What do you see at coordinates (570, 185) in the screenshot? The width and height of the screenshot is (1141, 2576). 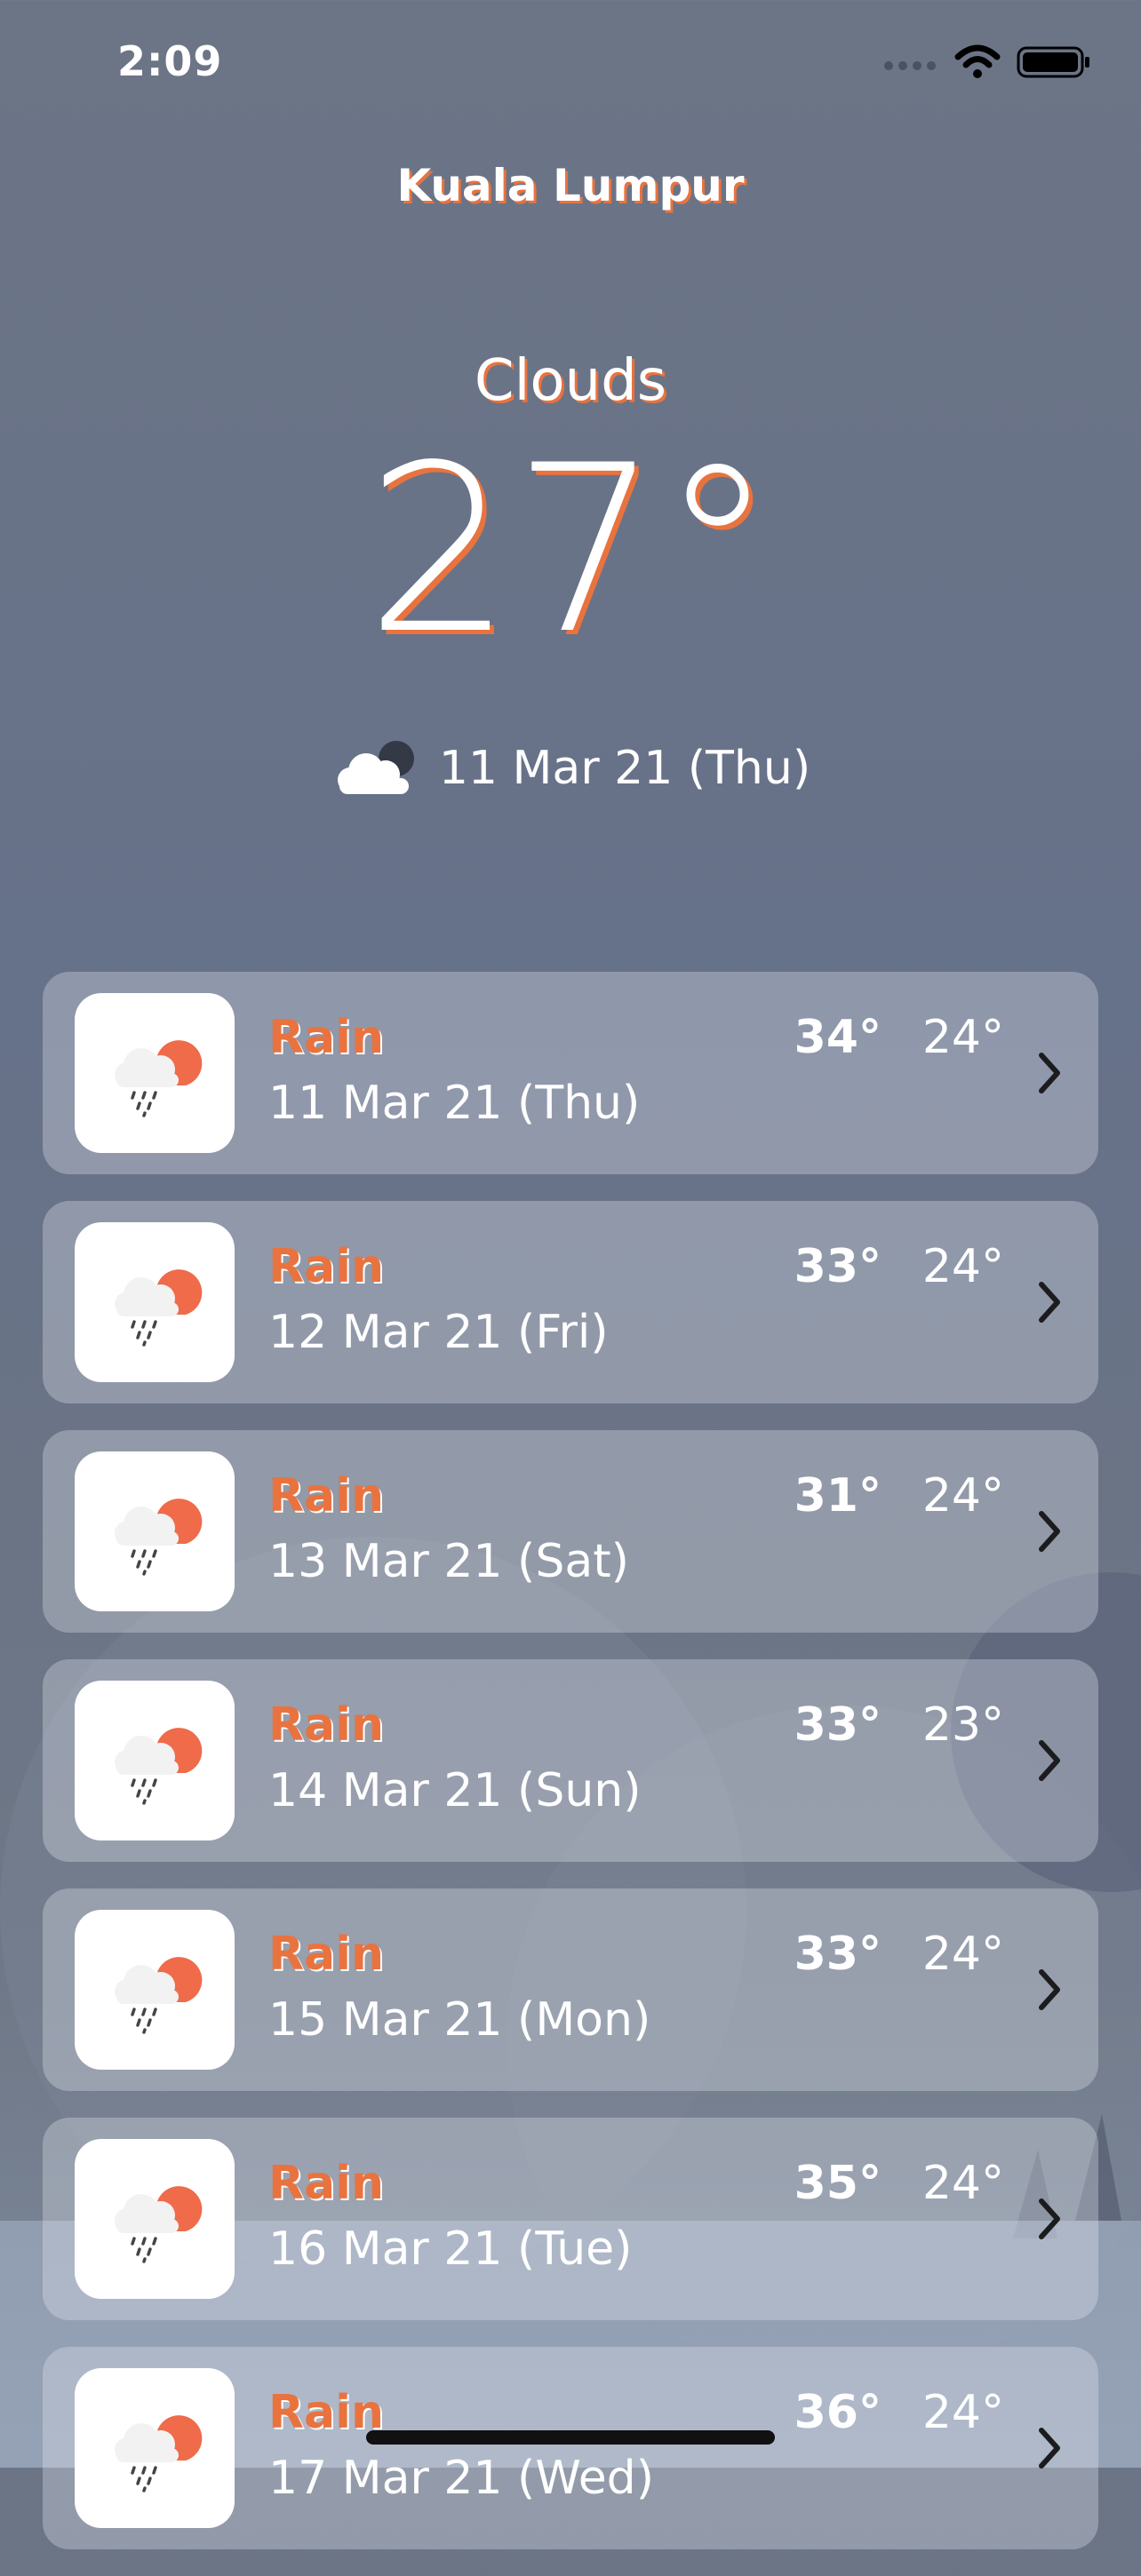 I see `city-name: Kuala Lumpur` at bounding box center [570, 185].